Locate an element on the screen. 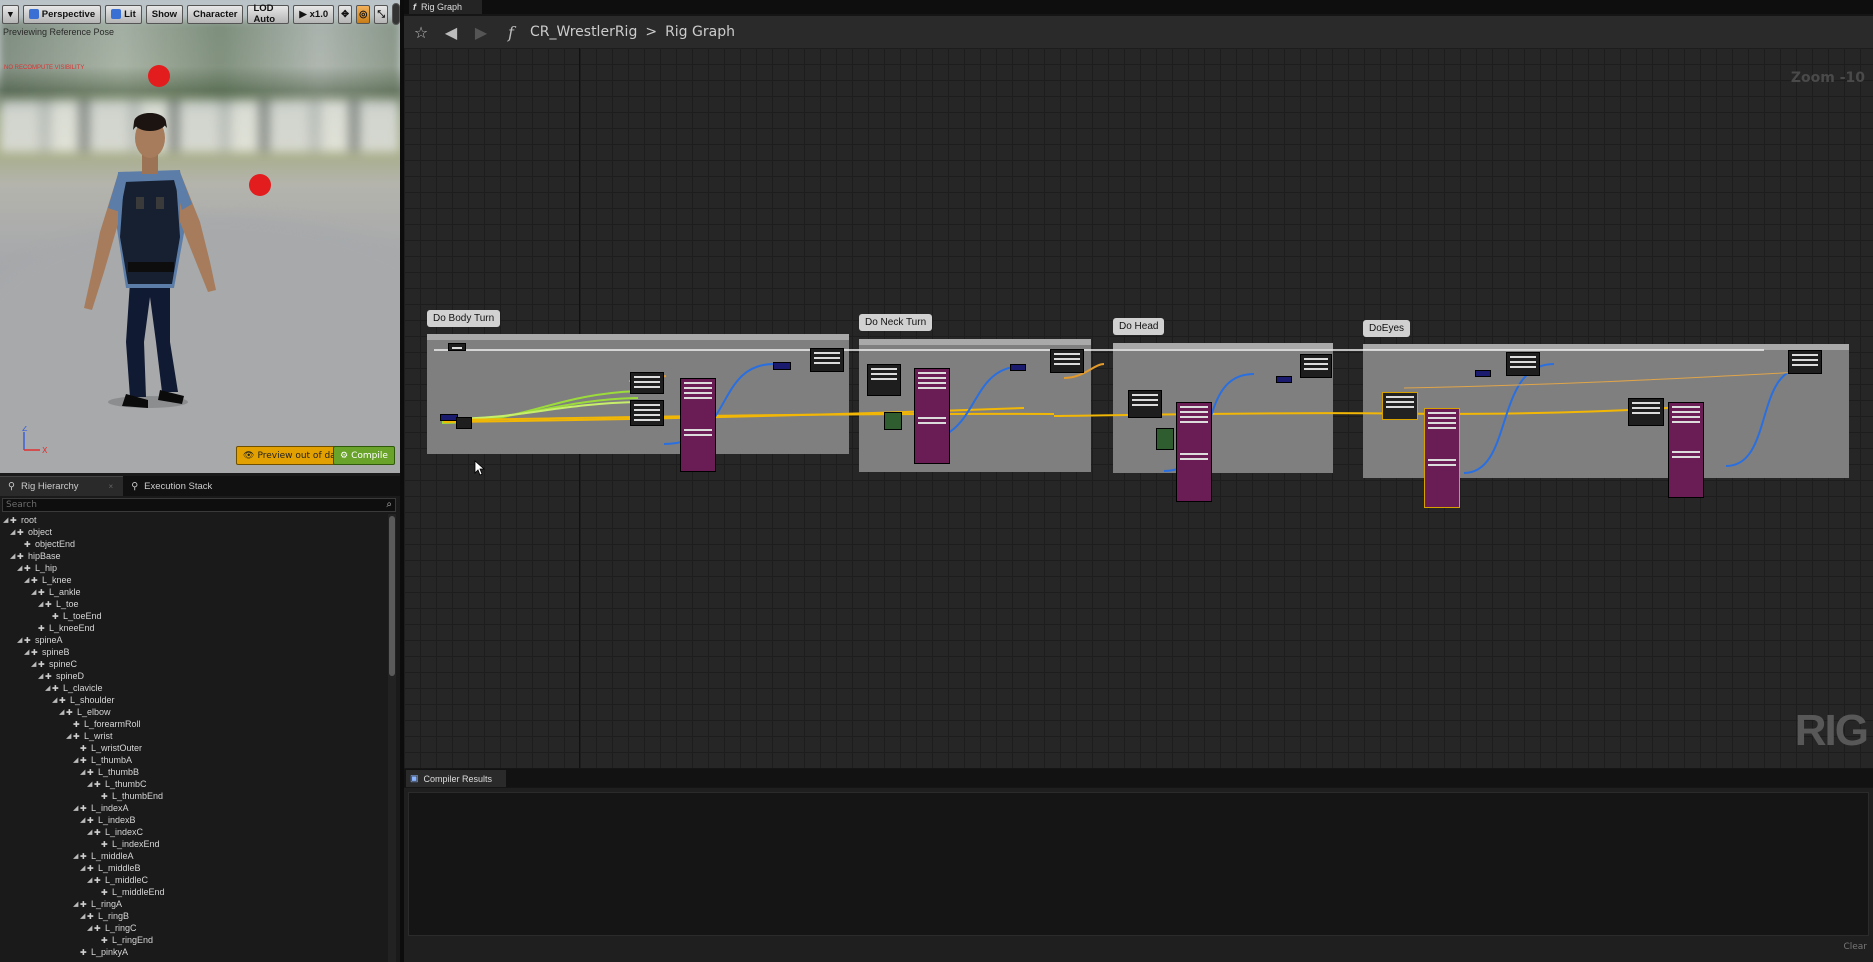  compiler-results-log is located at coordinates (1138, 864).